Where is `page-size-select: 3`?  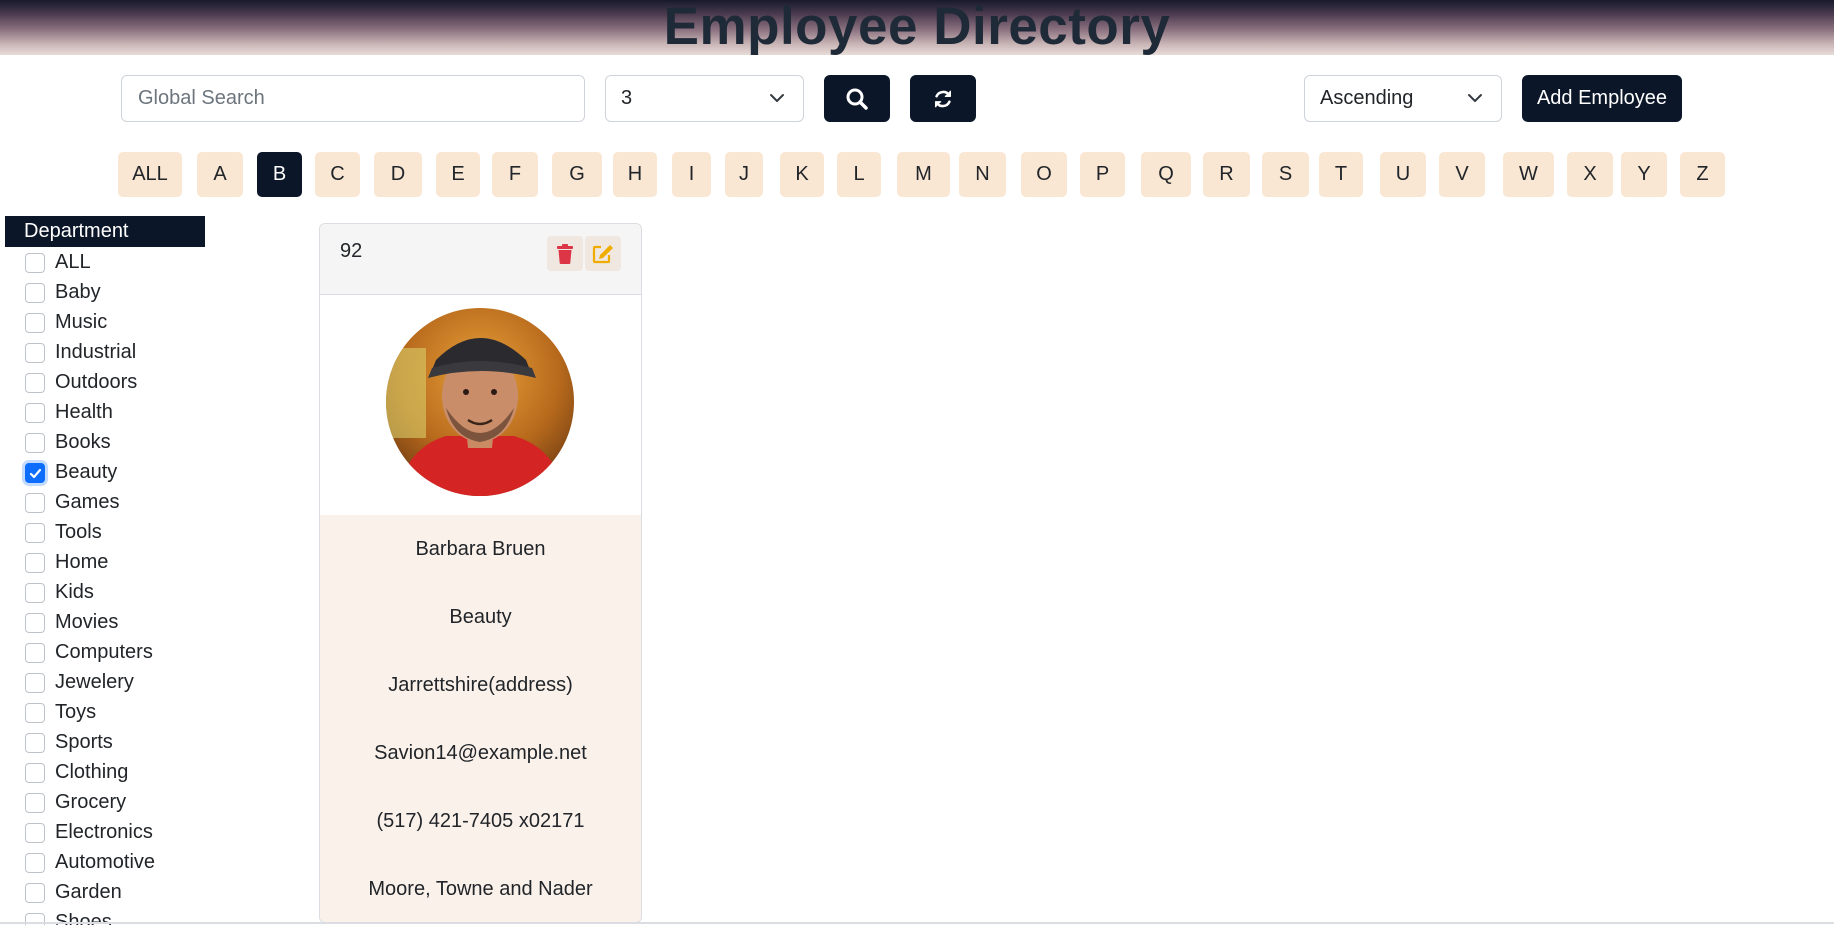
page-size-select: 3 is located at coordinates (704, 98).